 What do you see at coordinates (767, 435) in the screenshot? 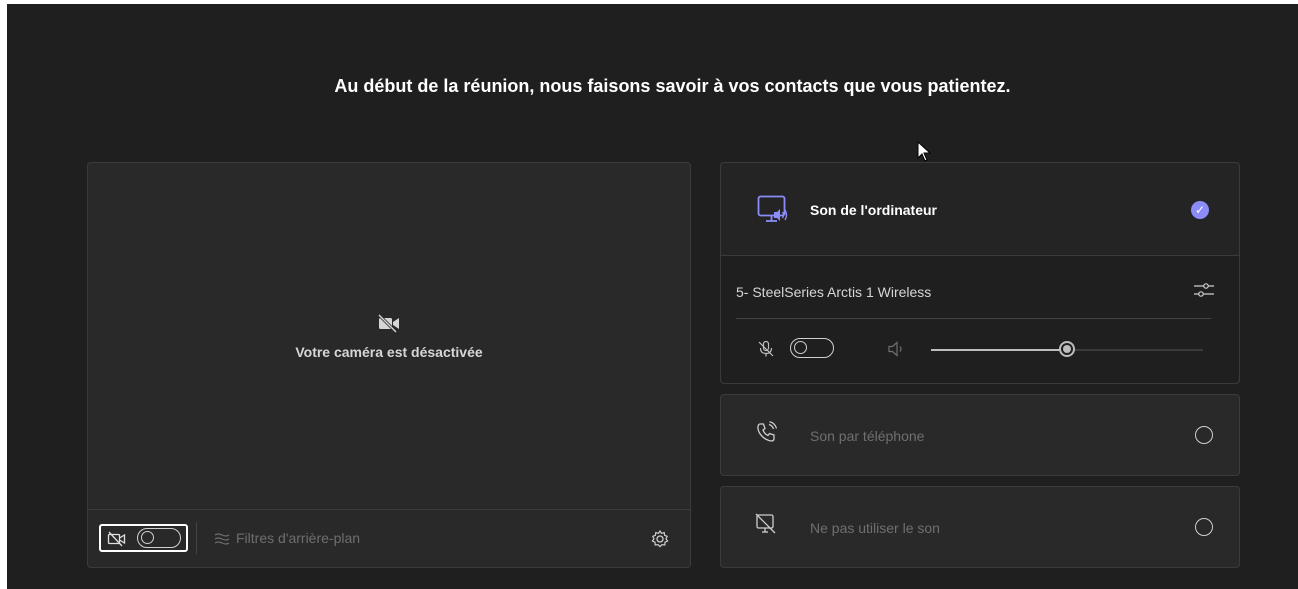
I see `phone-audio-icon` at bounding box center [767, 435].